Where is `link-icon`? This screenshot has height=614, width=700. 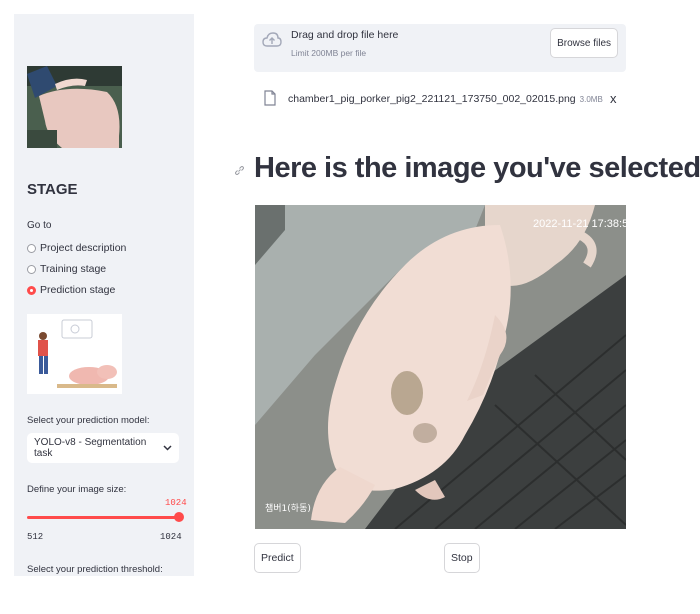 link-icon is located at coordinates (239, 172).